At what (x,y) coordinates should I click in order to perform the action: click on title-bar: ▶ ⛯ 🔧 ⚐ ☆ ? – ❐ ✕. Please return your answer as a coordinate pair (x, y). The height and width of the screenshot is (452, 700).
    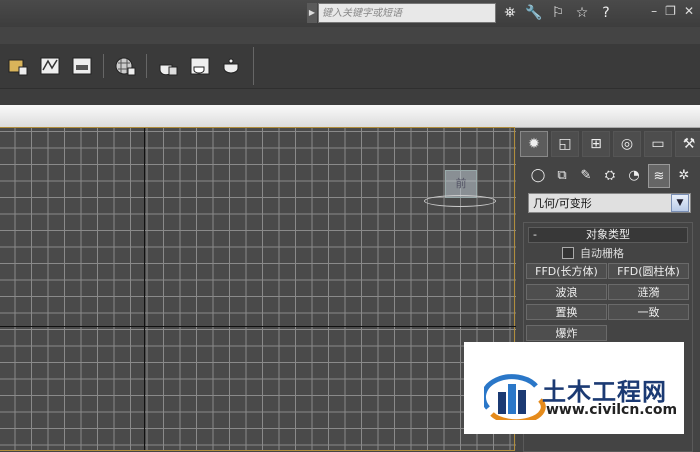
    Looking at the image, I should click on (350, 13).